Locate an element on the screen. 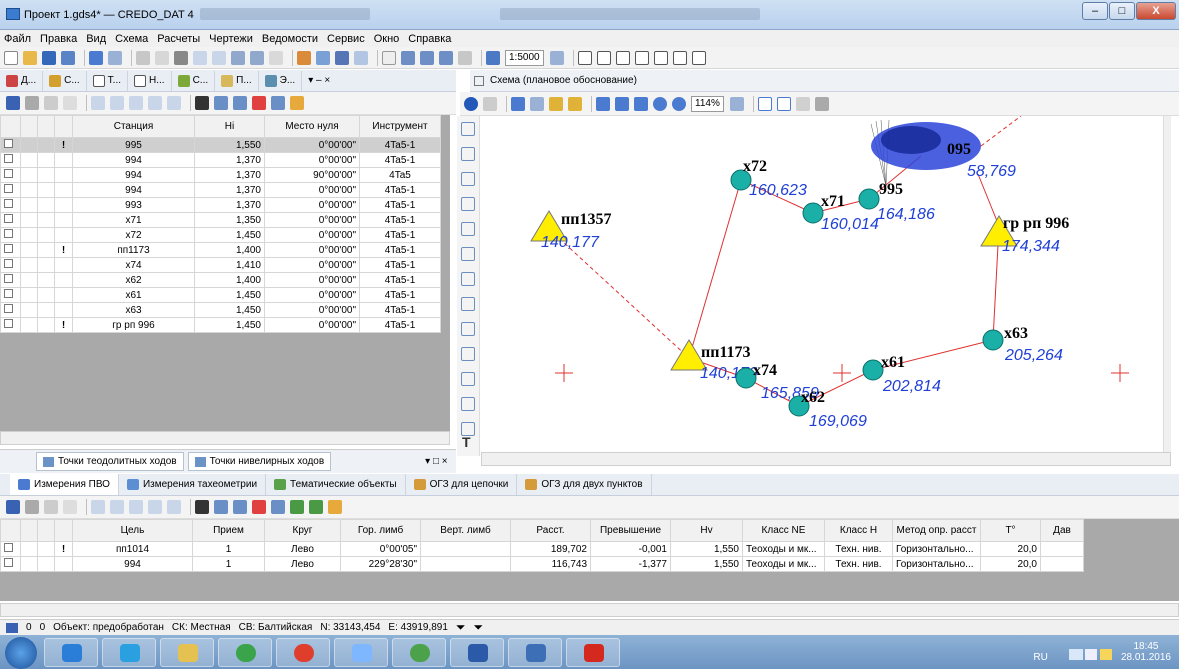  filter-icon: ⏷ is located at coordinates (461, 627).